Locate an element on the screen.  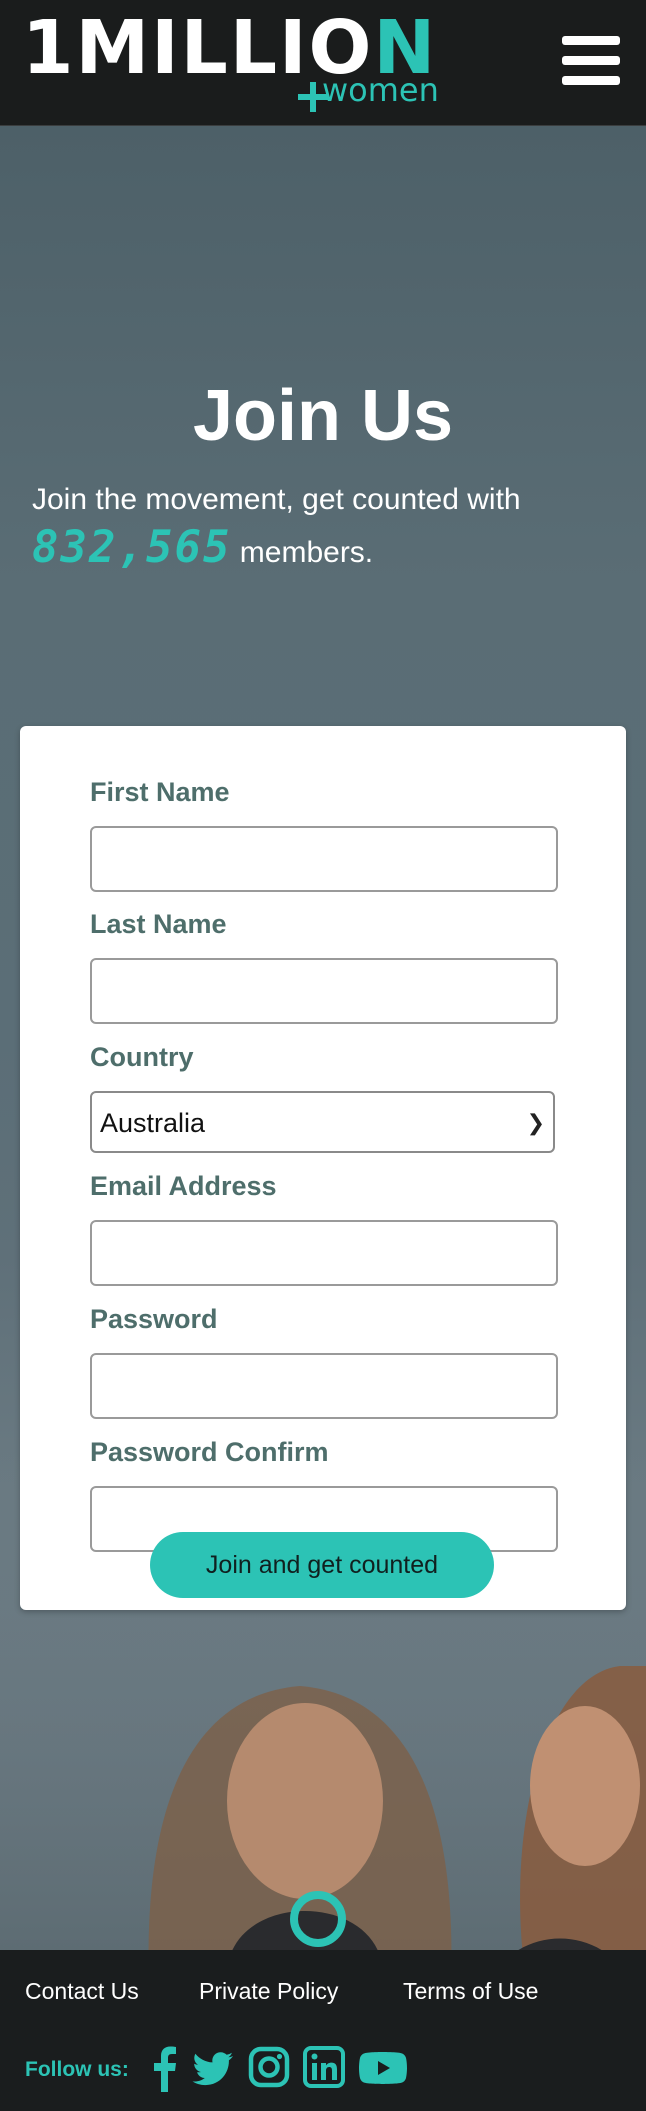
country-label: Country is located at coordinates (142, 1057).